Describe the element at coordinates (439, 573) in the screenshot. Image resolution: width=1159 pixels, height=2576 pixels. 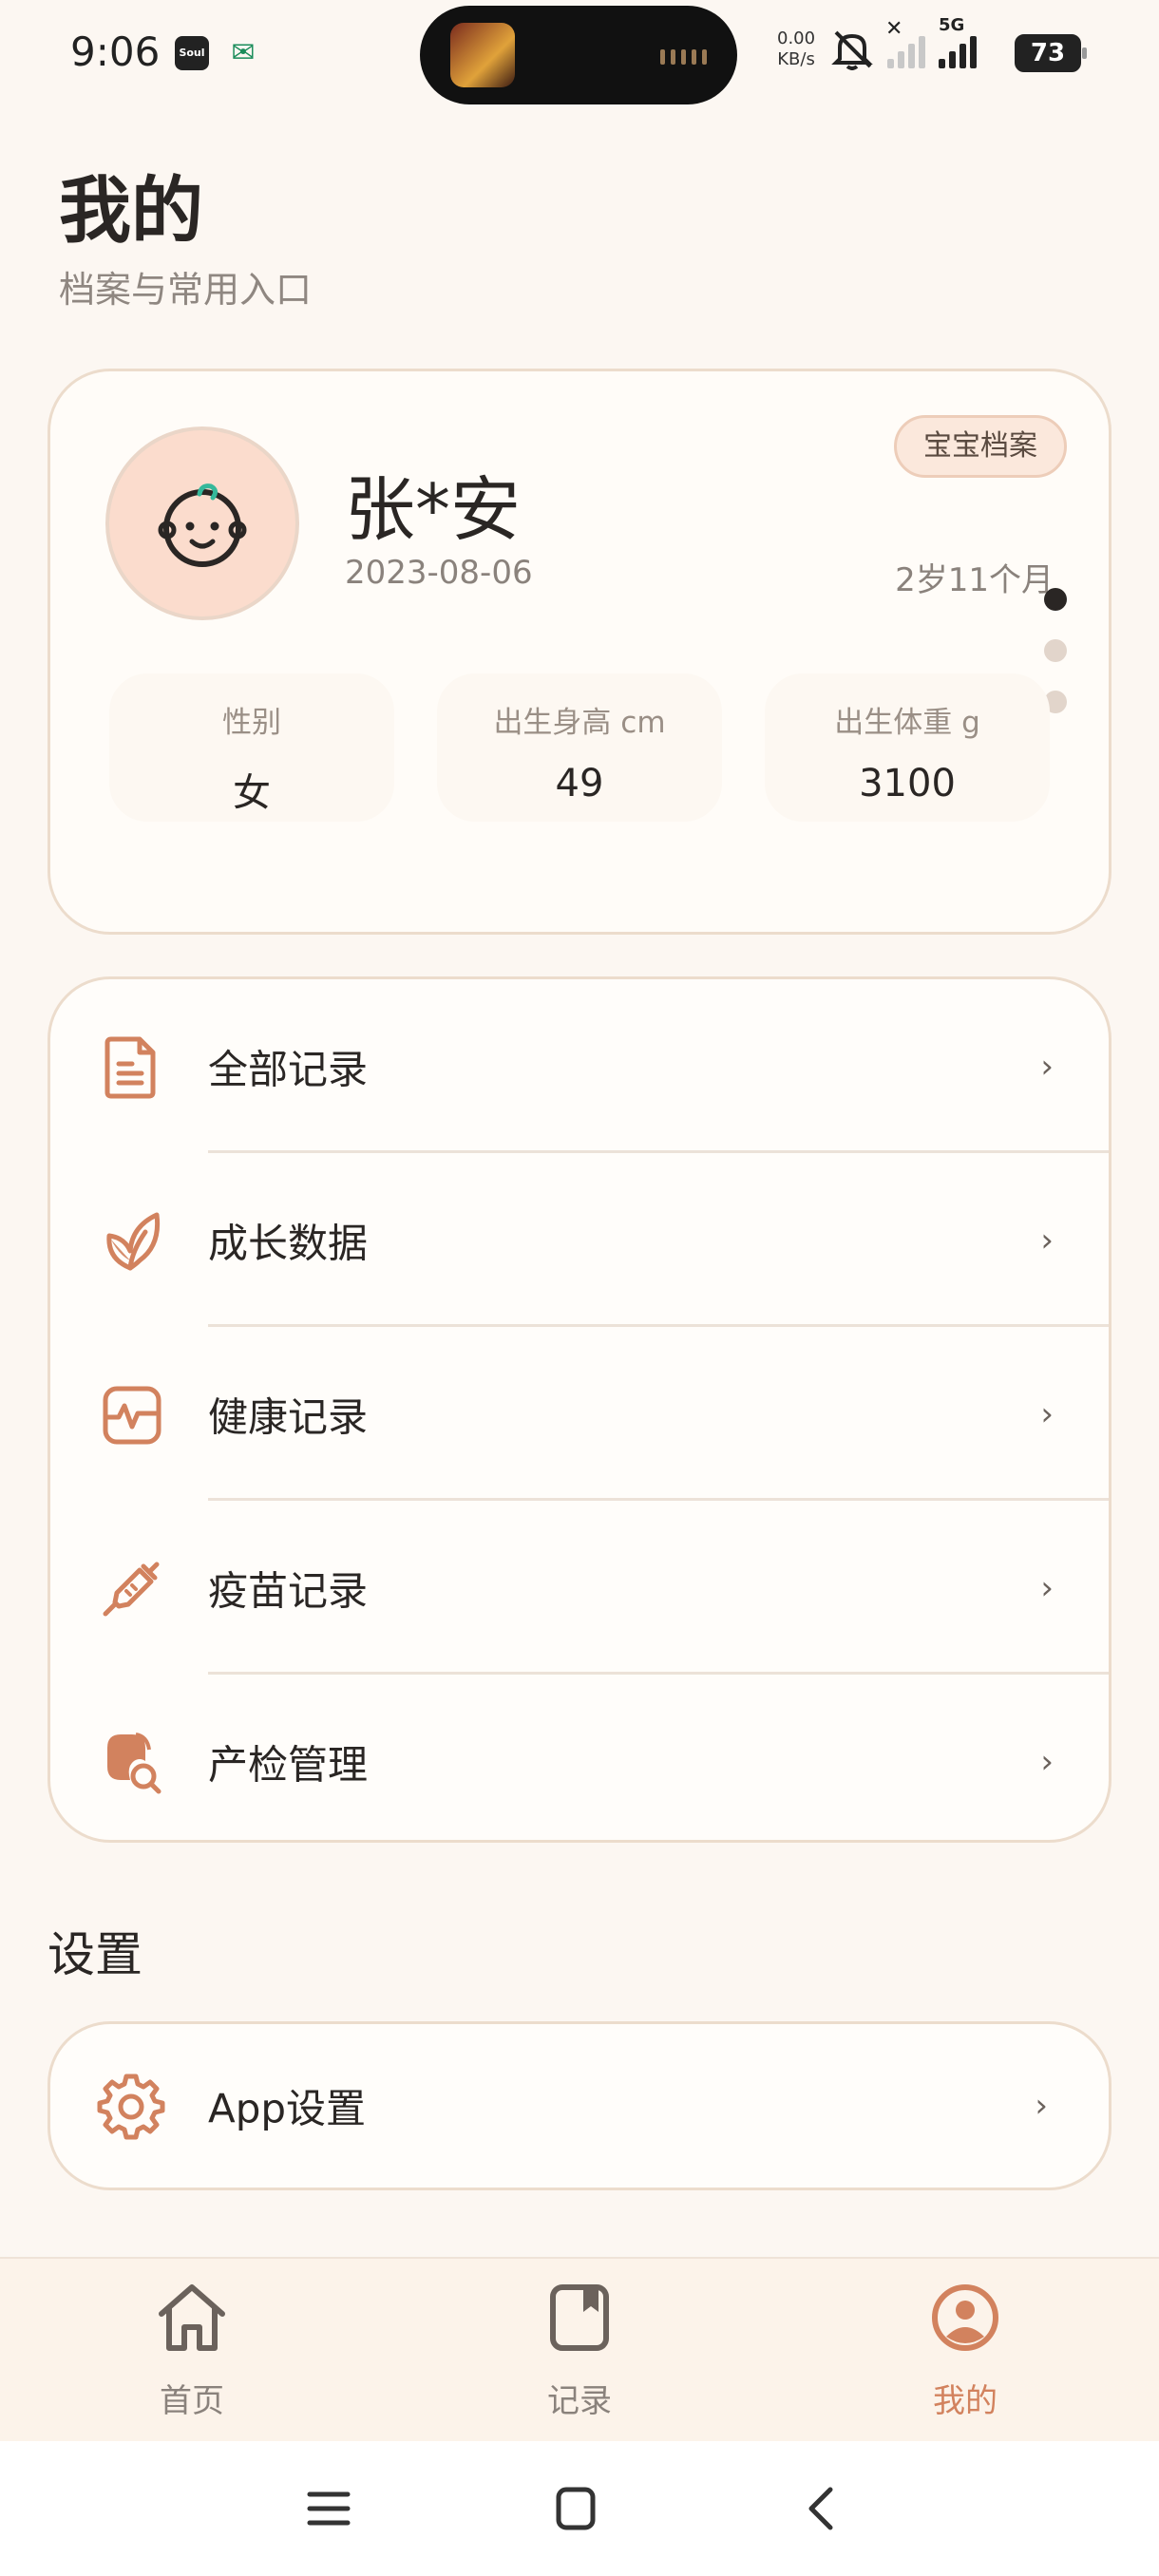
I see `baby-birth-date: 2023-08-06` at that location.